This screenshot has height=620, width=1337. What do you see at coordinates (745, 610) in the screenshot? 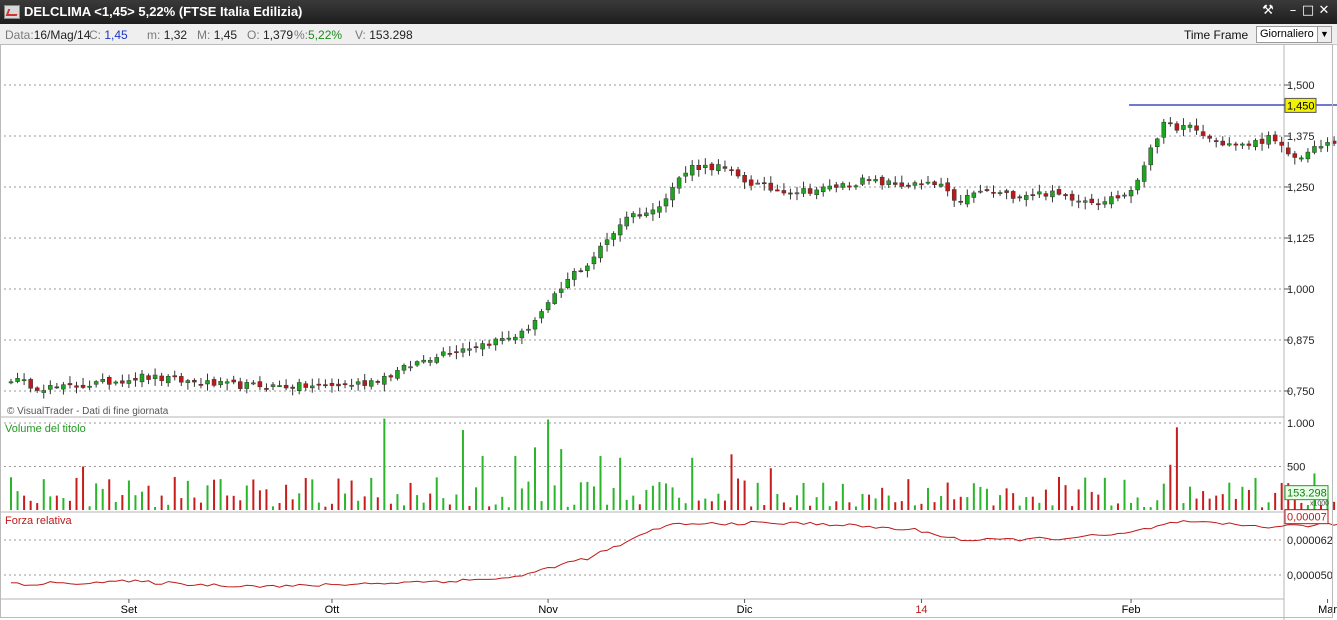
I see `date-tick-label: Dic` at bounding box center [745, 610].